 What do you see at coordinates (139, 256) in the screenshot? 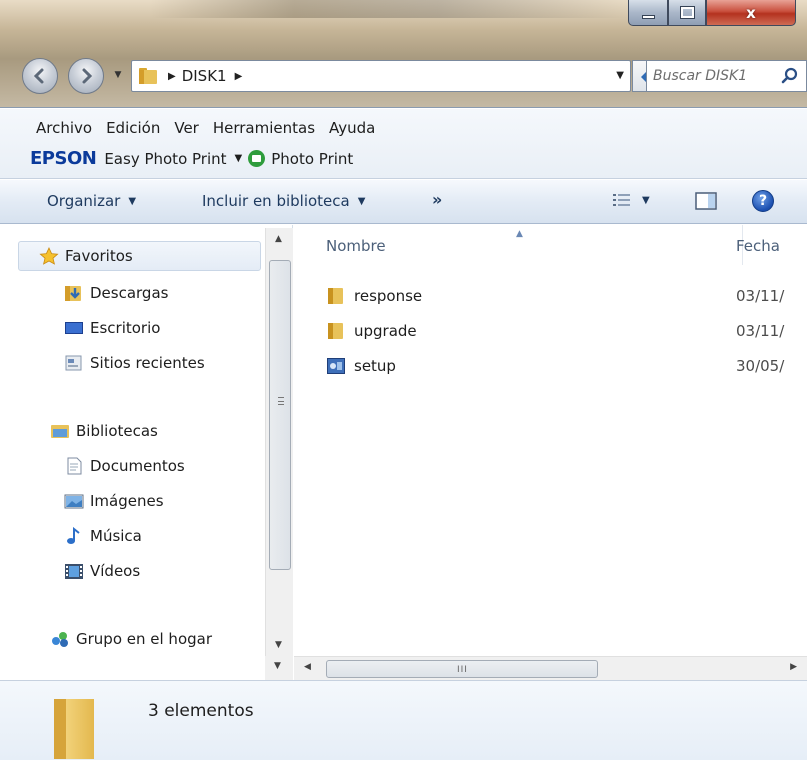
I see `nav-favorites: Favoritos` at bounding box center [139, 256].